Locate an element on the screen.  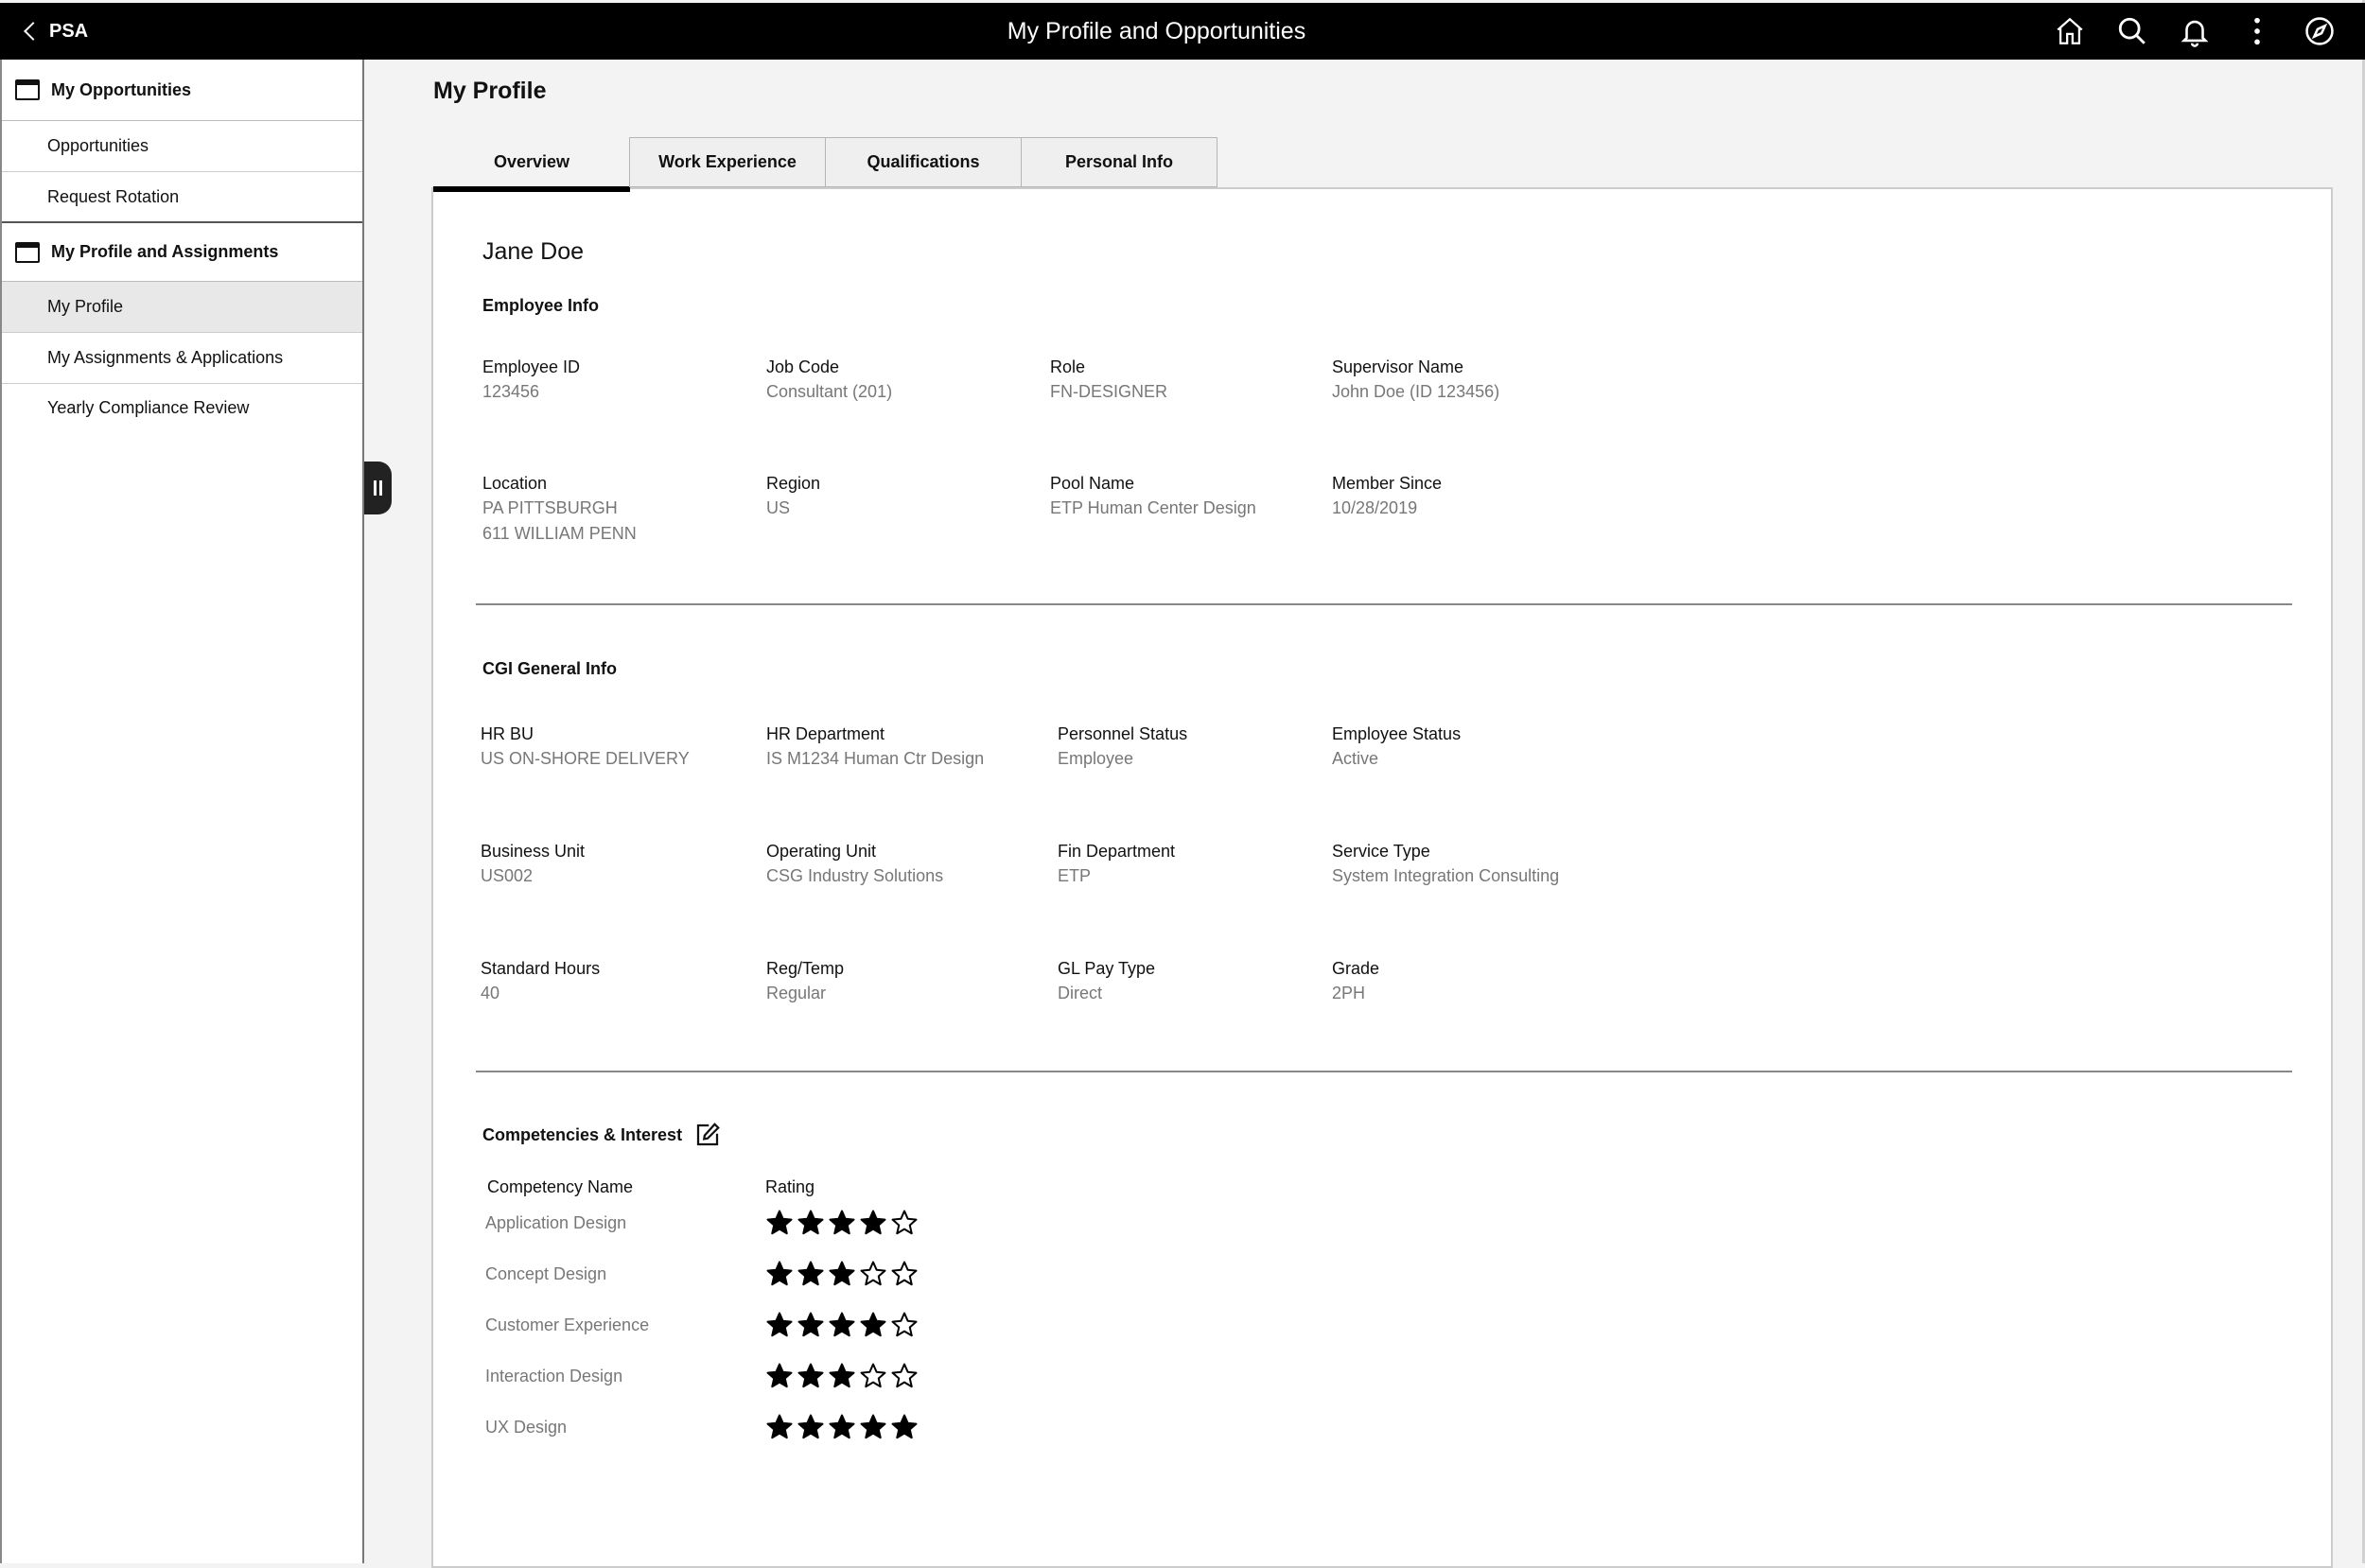
field-label: GL Pay Type is located at coordinates (1107, 968).